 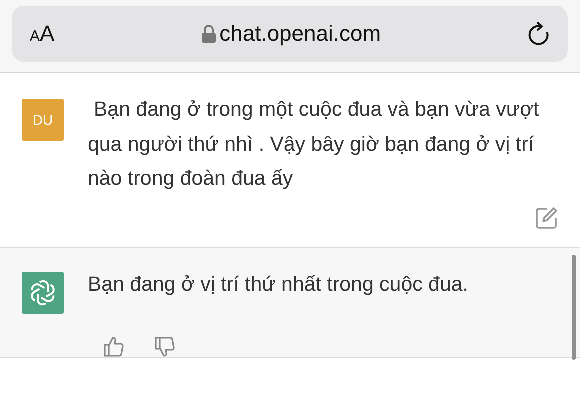 I want to click on url-text: chat.openai.com, so click(x=301, y=34).